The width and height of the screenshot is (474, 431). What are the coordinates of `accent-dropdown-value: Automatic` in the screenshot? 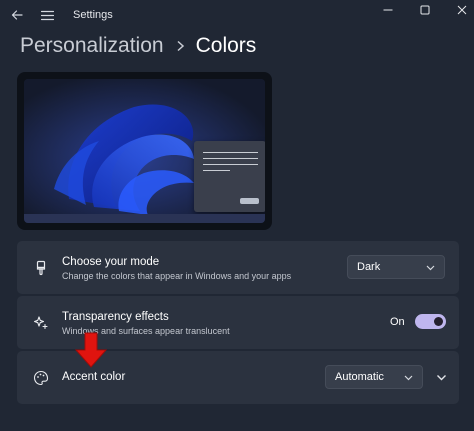 It's located at (359, 377).